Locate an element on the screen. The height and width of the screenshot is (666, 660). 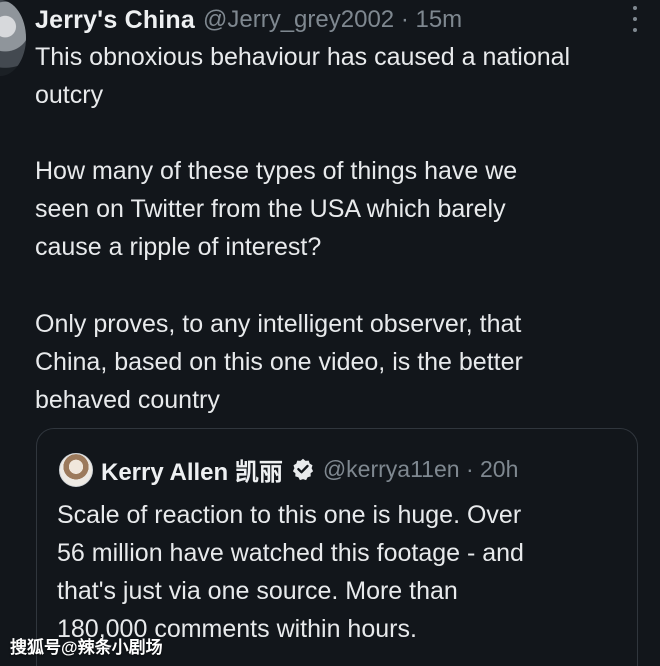
author-handle-meta: @Jerry_grey2002 · 15m is located at coordinates (332, 20).